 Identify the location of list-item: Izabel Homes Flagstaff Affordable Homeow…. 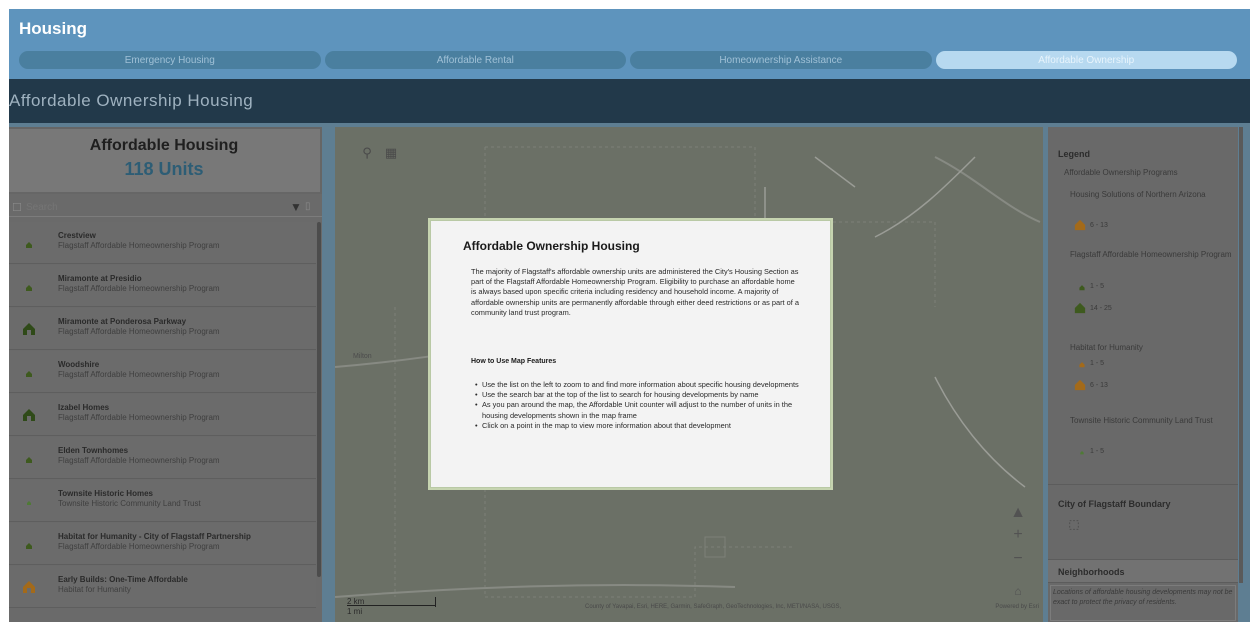
(162, 415).